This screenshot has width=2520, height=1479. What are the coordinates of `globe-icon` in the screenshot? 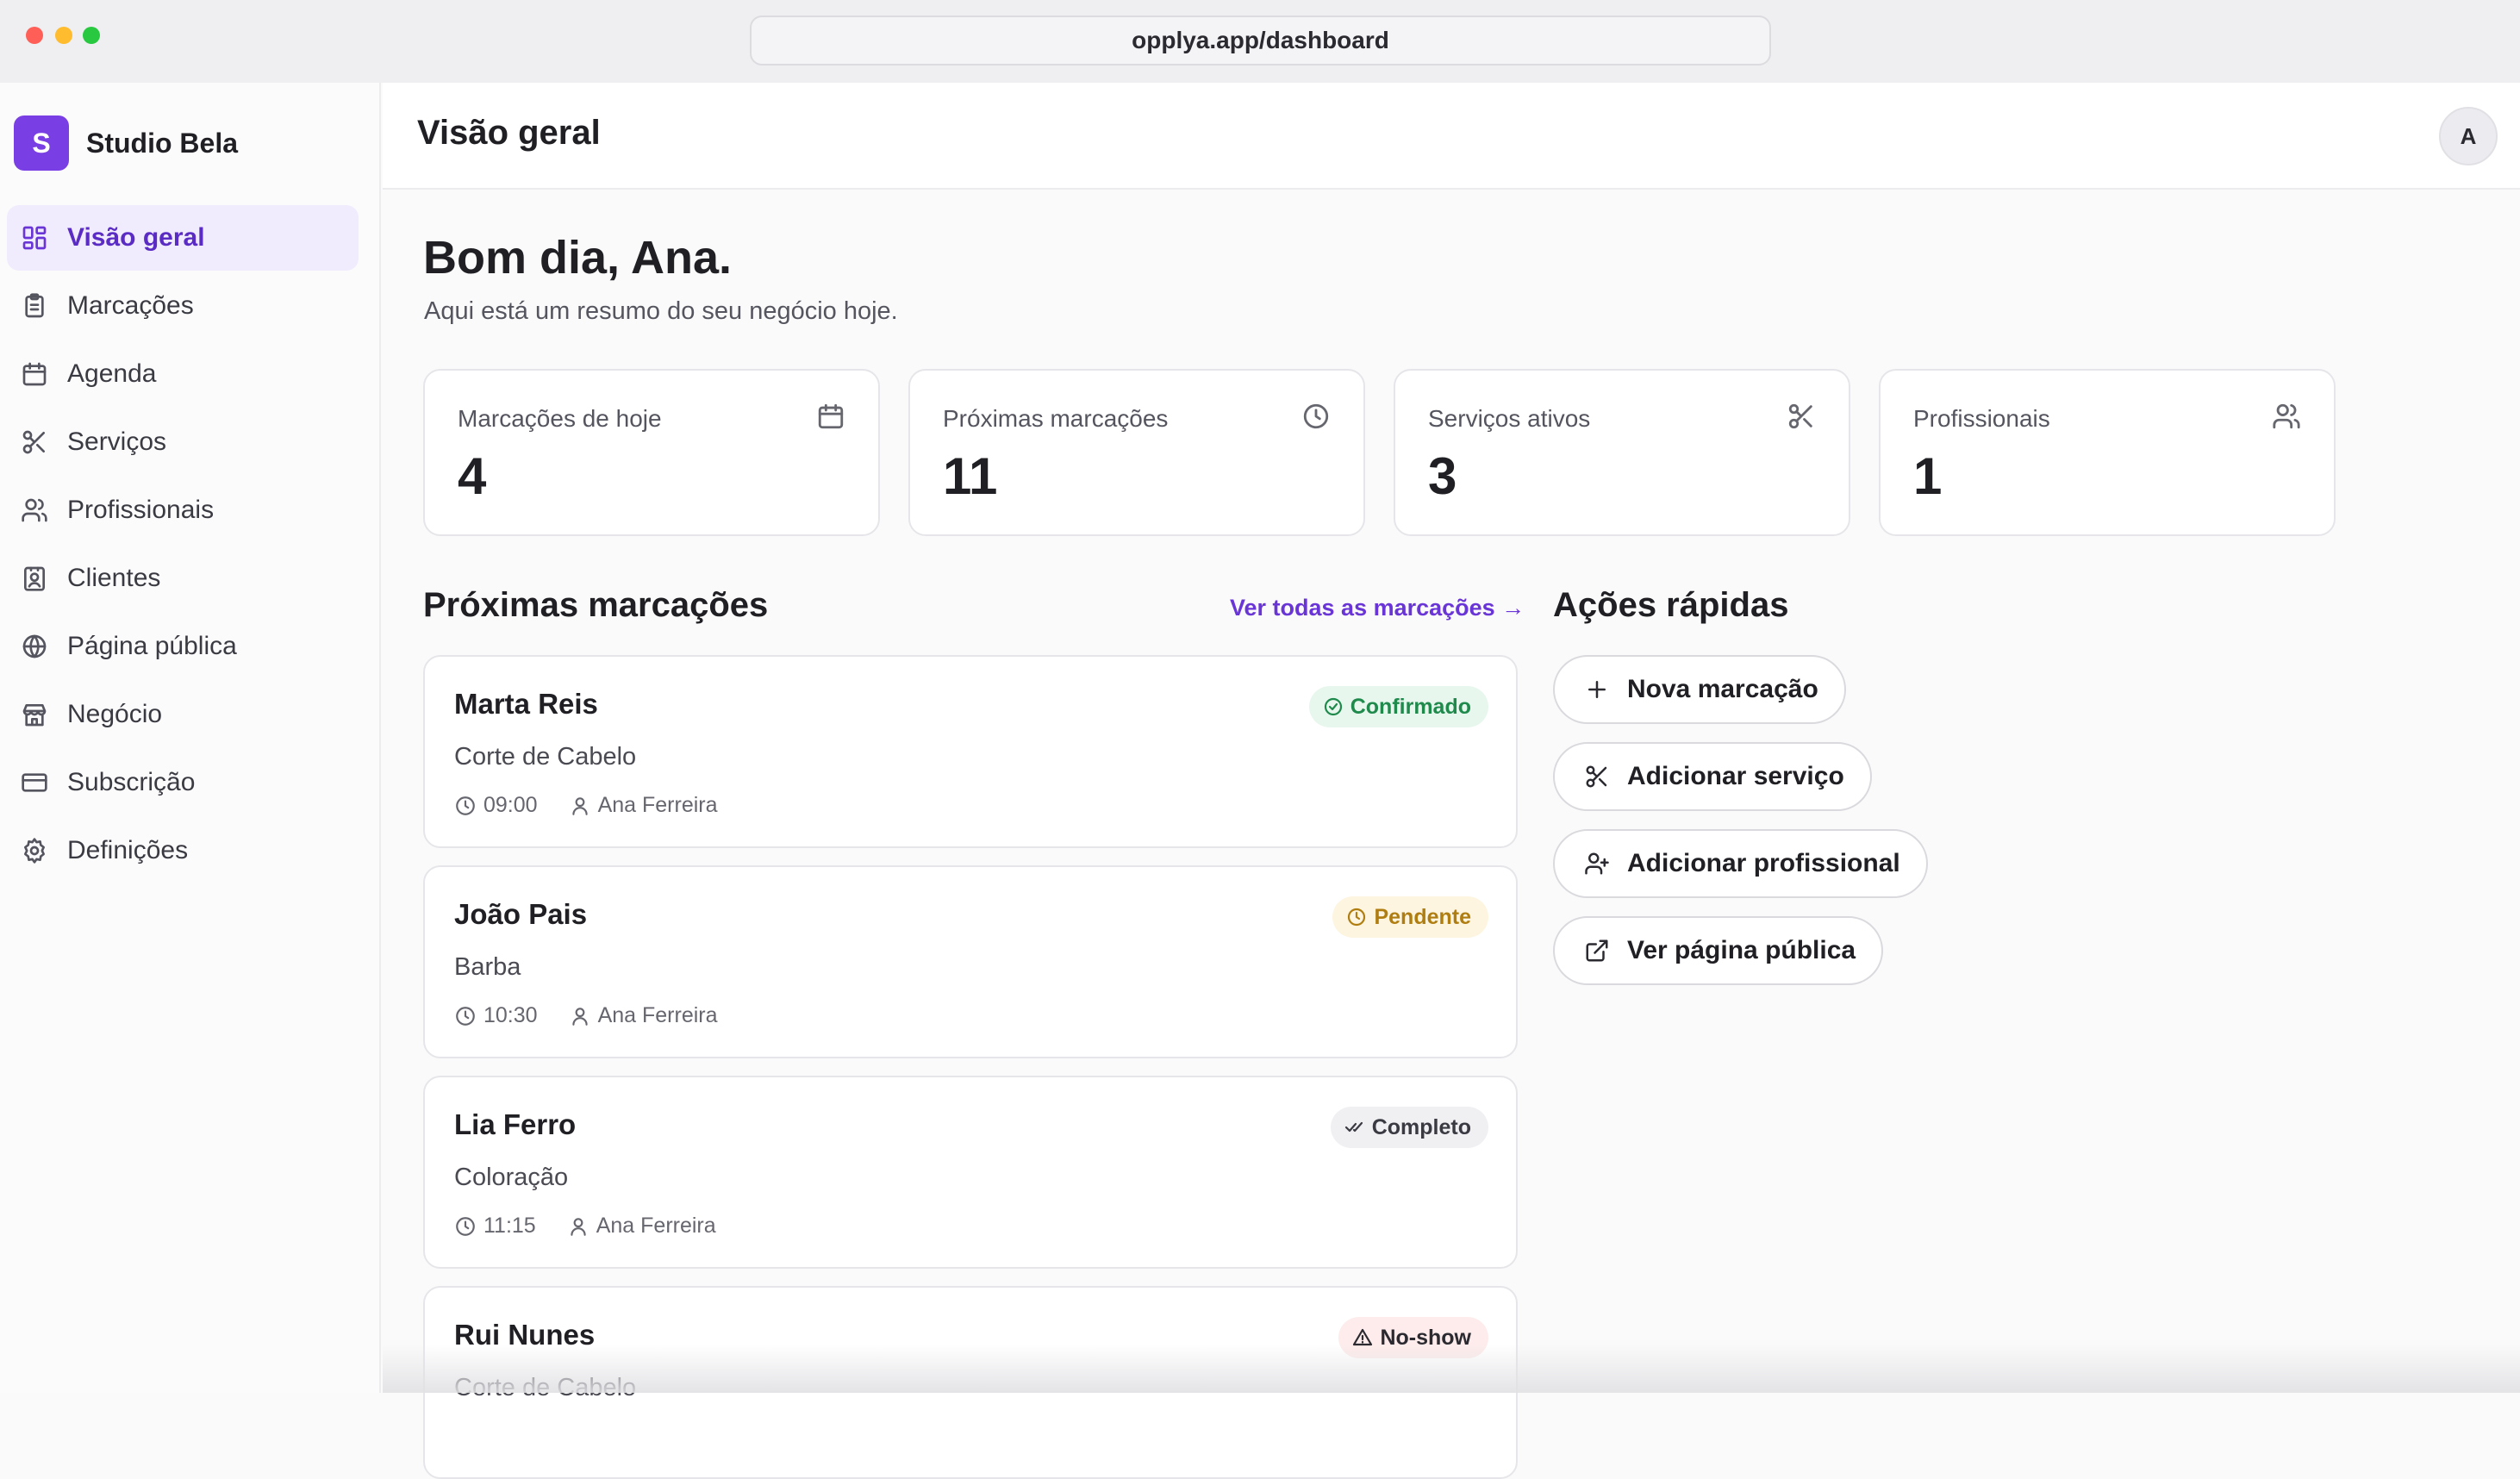 It's located at (35, 646).